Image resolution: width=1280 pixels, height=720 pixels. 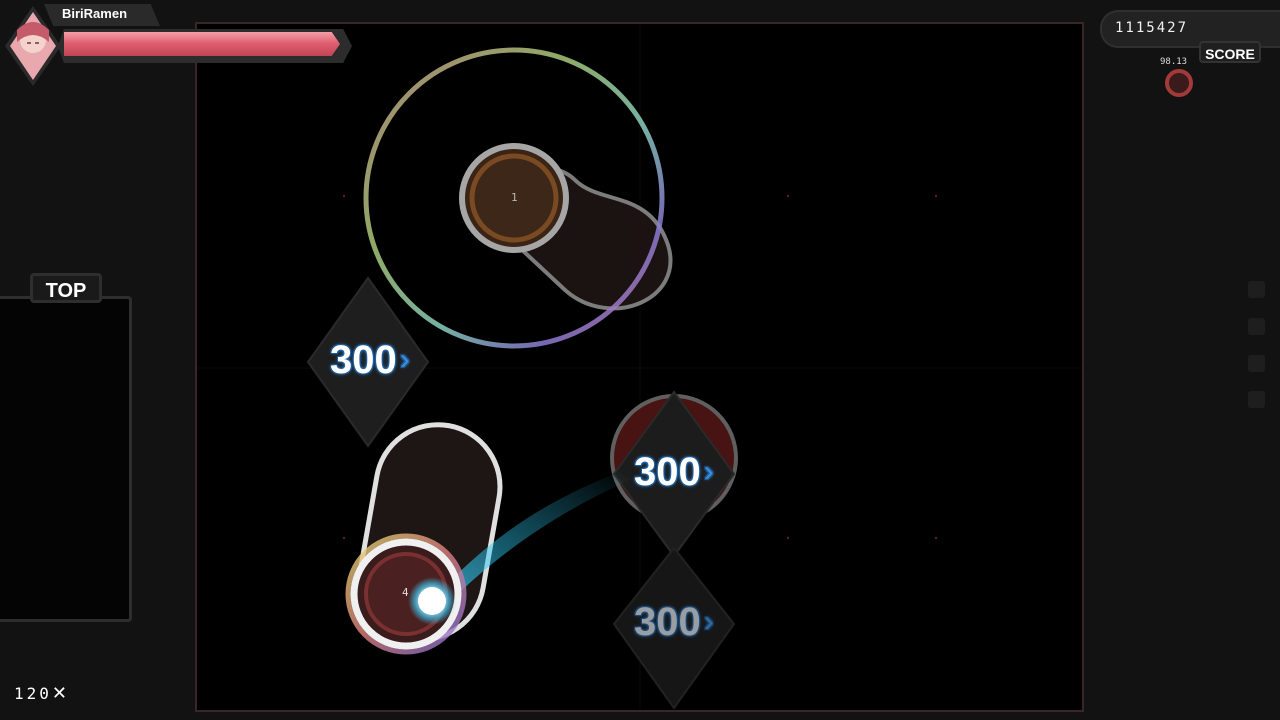 I want to click on combo-counter: 120✕, so click(x=42, y=693).